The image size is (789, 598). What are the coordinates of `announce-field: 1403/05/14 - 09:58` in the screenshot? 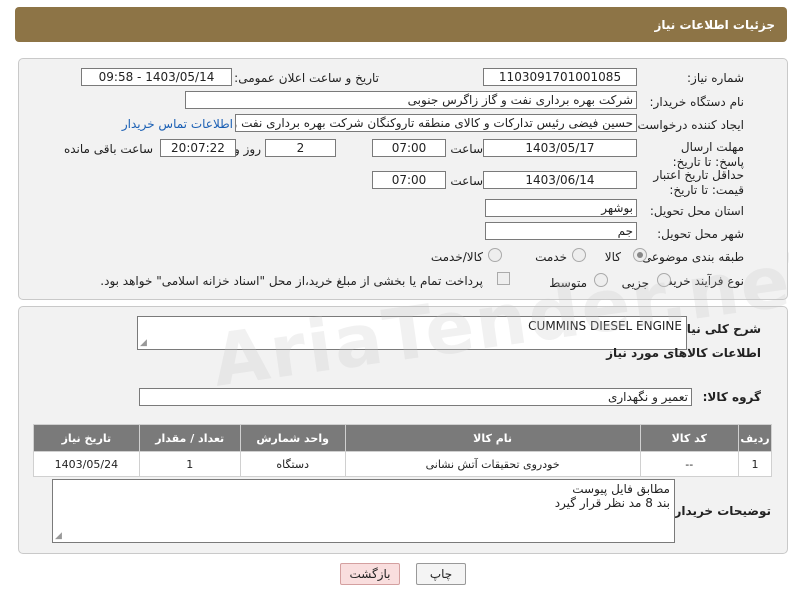 It's located at (156, 77).